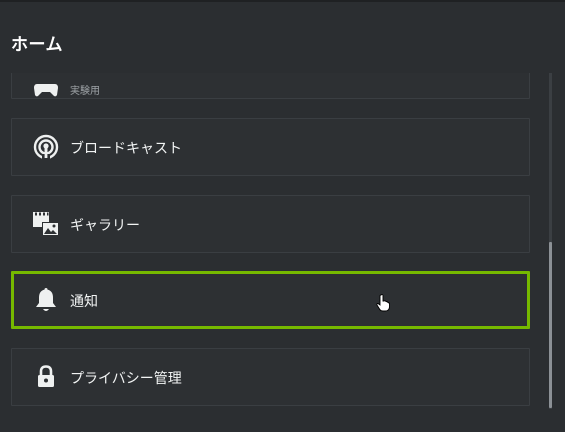 This screenshot has height=432, width=565. What do you see at coordinates (46, 377) in the screenshot?
I see `lock-icon` at bounding box center [46, 377].